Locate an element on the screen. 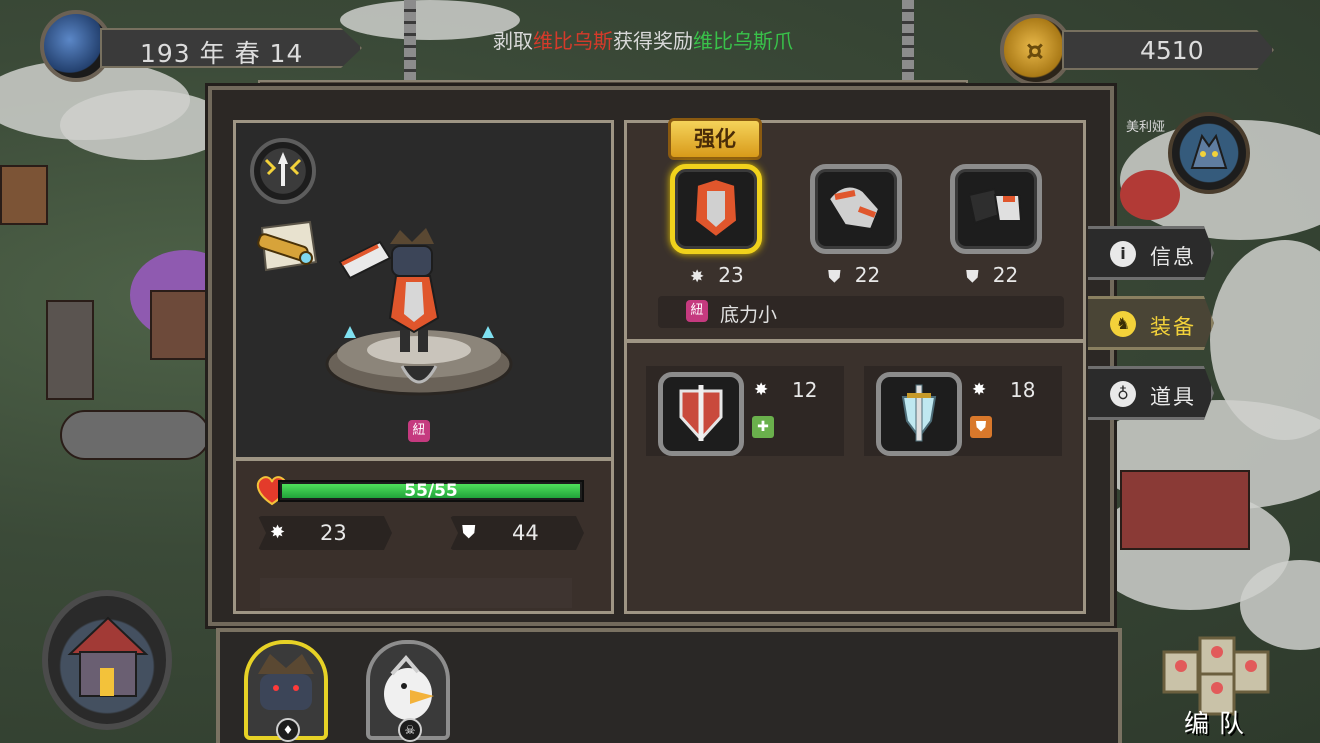 This screenshot has height=743, width=1320. gold-display: ¤ 4510 is located at coordinates (1140, 50).